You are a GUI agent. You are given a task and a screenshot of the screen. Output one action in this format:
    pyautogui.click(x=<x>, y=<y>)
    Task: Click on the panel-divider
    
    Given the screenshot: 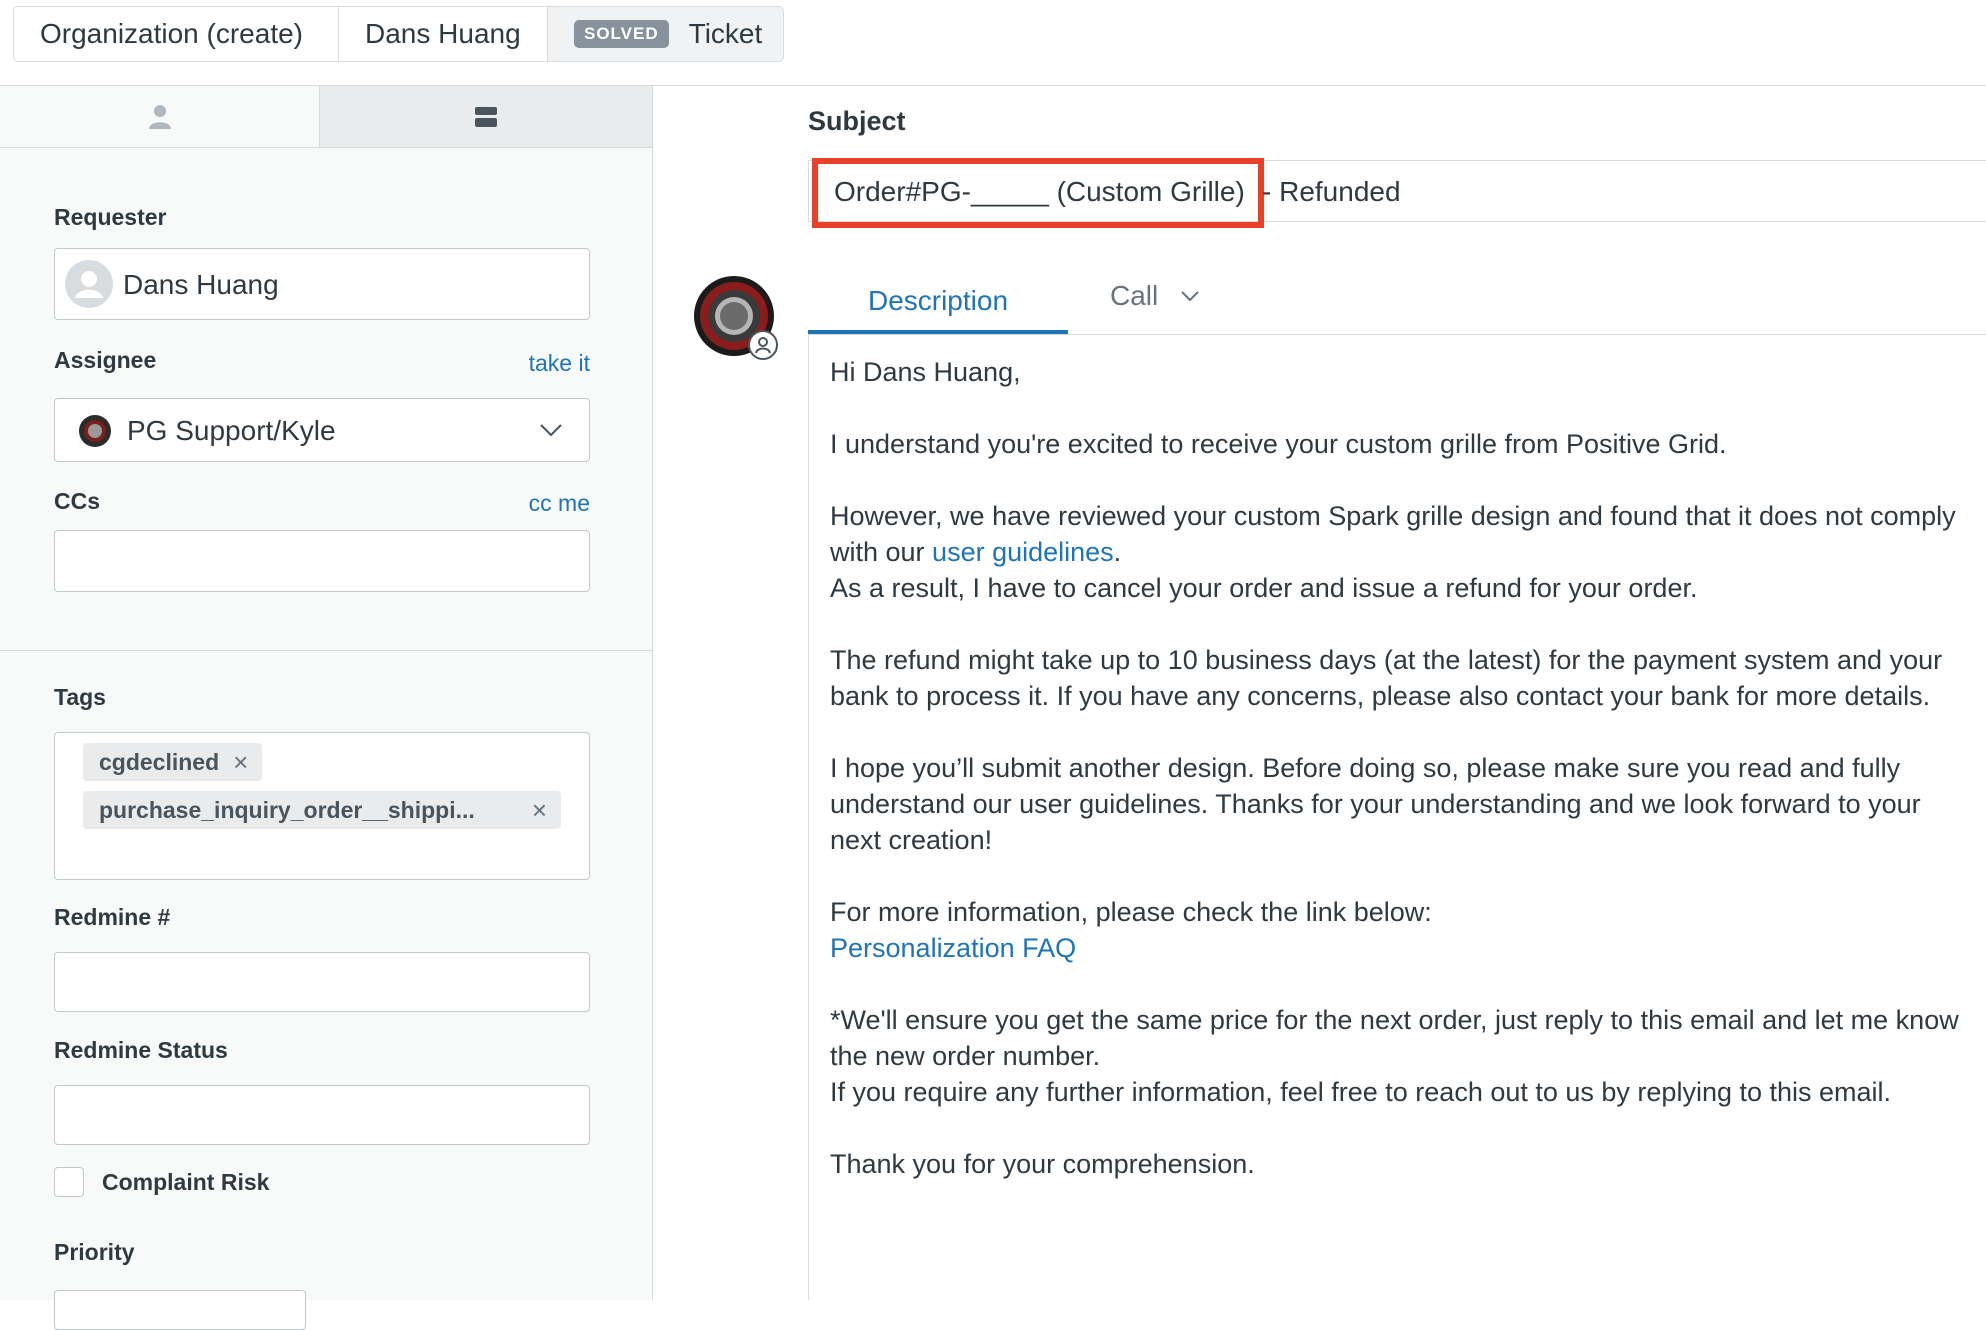 What is the action you would take?
    pyautogui.click(x=326, y=650)
    